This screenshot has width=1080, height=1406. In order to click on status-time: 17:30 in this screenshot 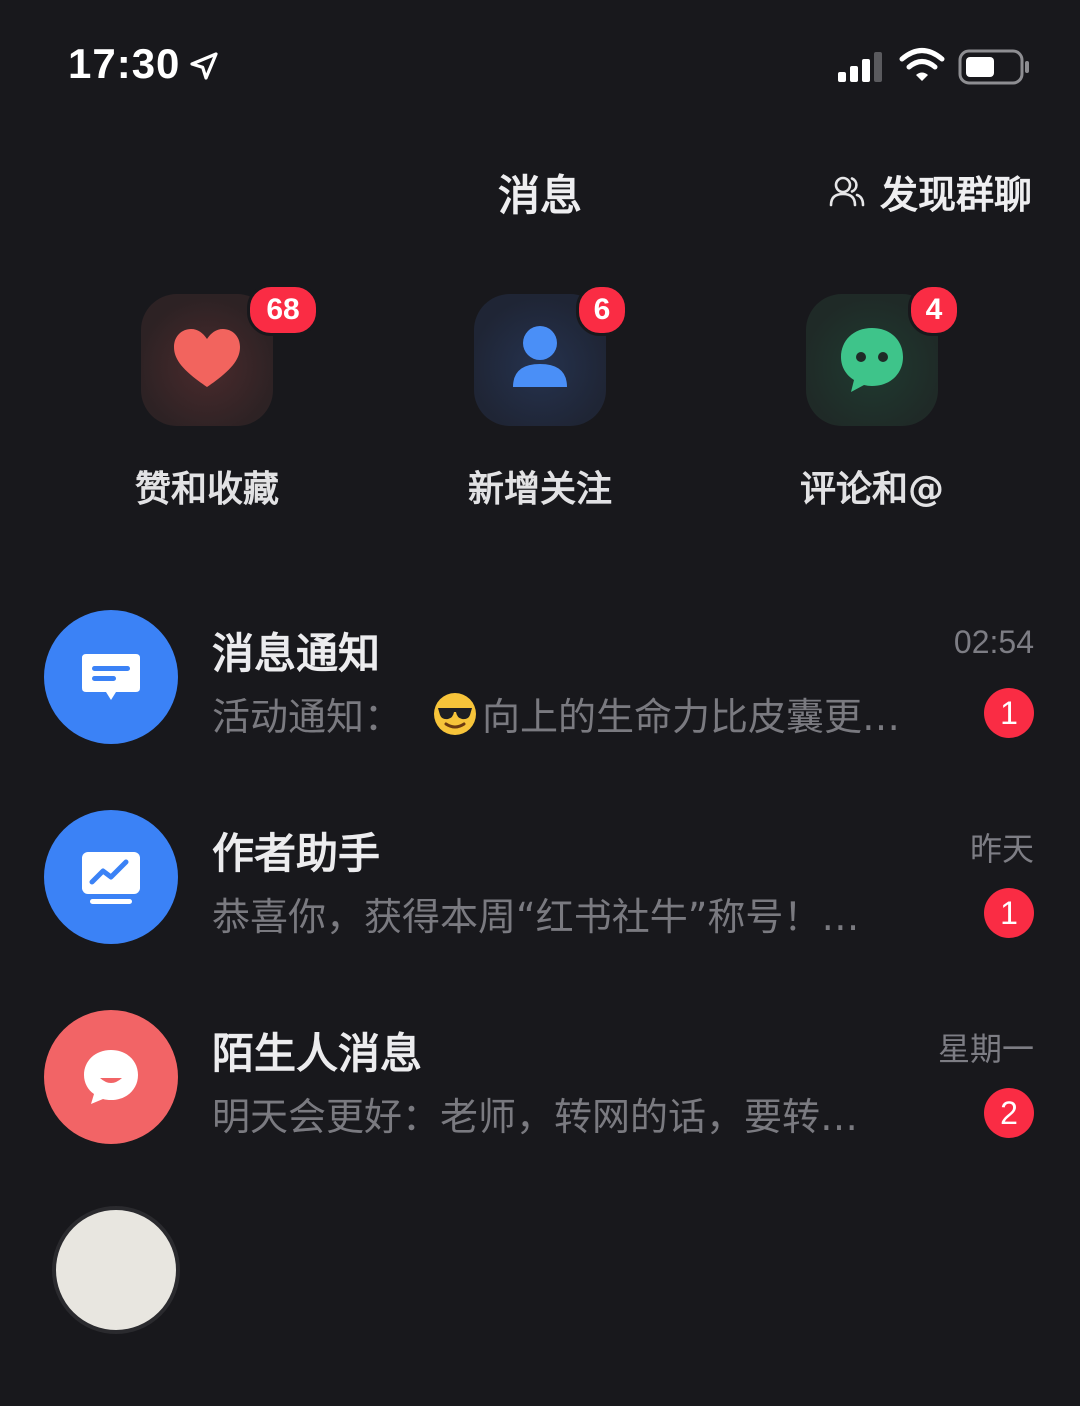, I will do `click(124, 63)`.